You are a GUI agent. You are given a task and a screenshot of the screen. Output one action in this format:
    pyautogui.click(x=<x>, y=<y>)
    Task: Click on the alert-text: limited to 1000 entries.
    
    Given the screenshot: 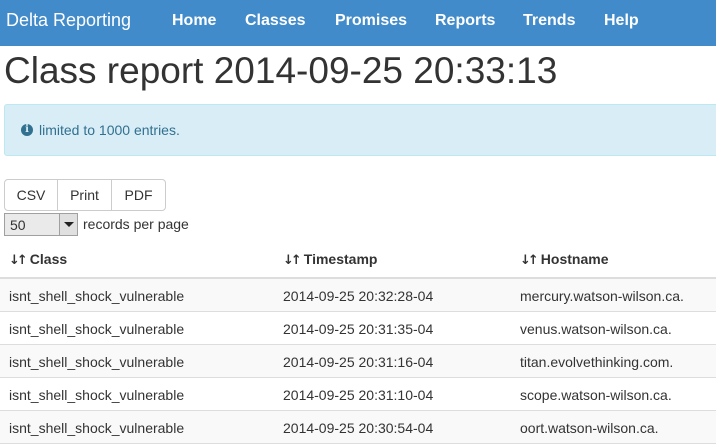 What is the action you would take?
    pyautogui.click(x=109, y=130)
    